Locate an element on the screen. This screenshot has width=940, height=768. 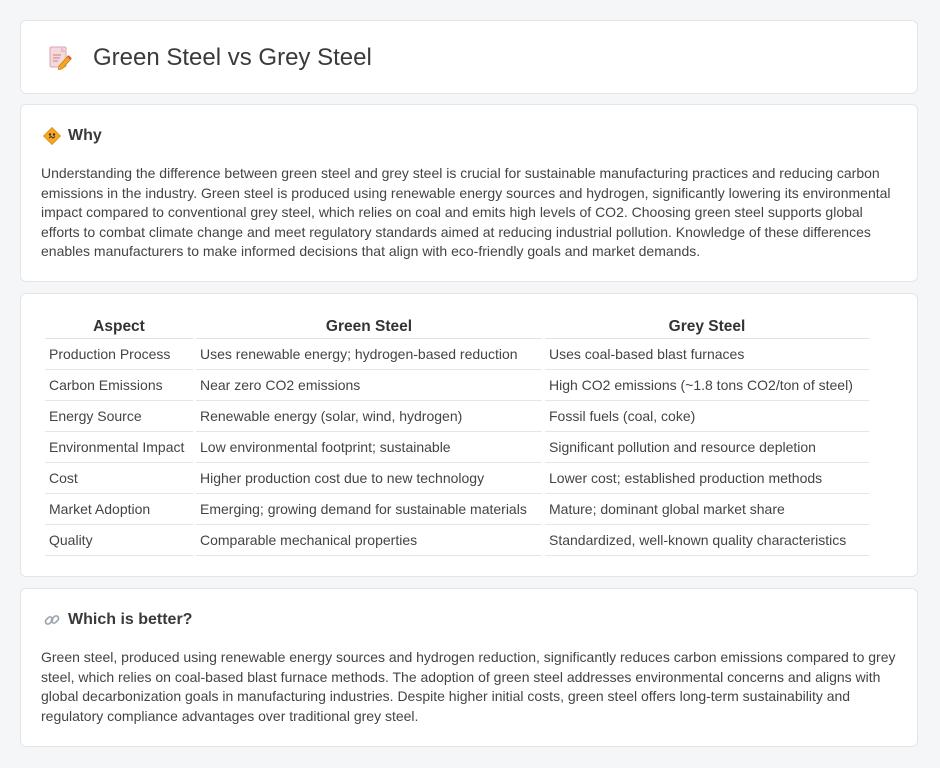
cell-aspect: Carbon Emissions is located at coordinates (119, 385).